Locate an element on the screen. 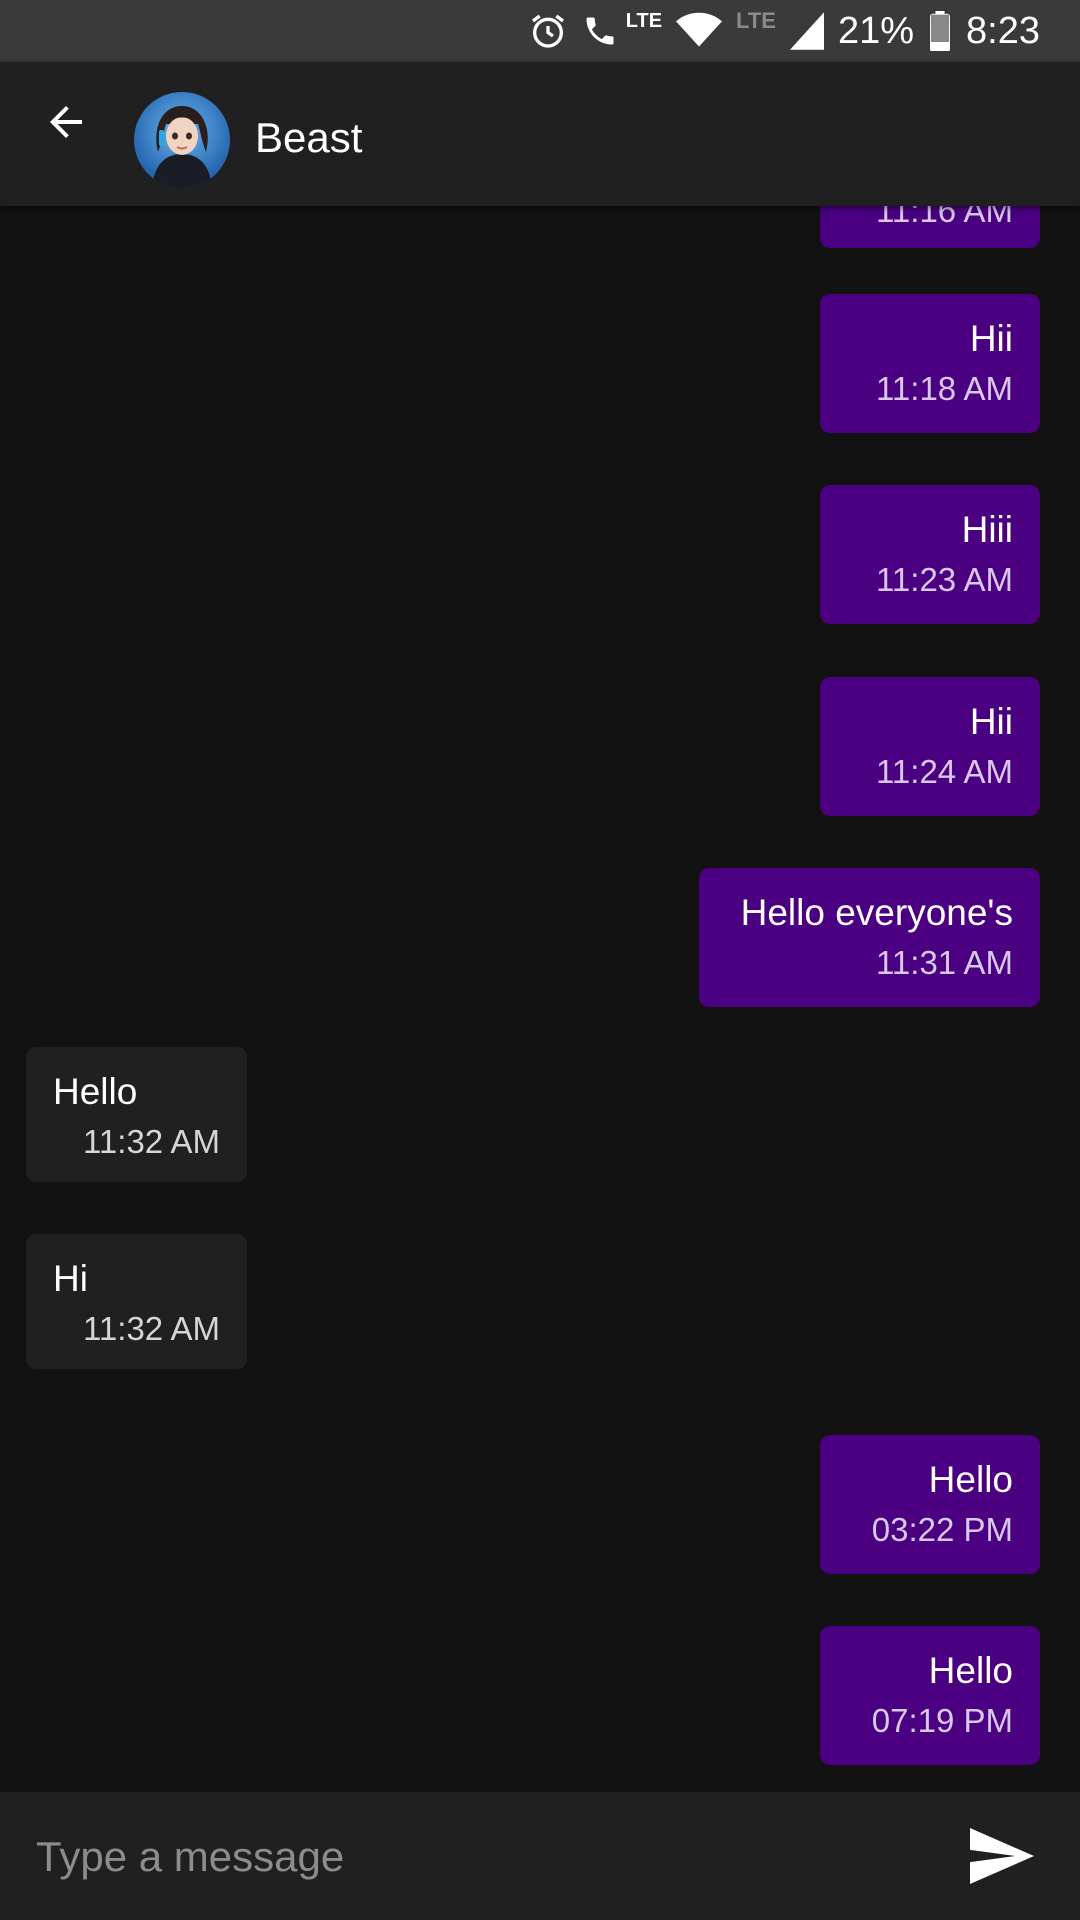  chat-header: Beast is located at coordinates (540, 134).